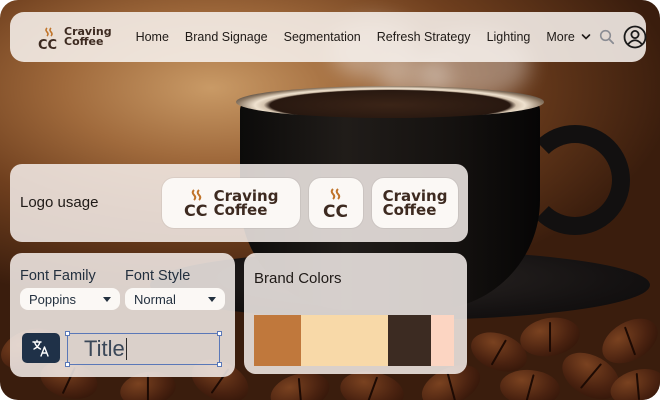 The image size is (660, 400). Describe the element at coordinates (226, 37) in the screenshot. I see `nav-link-brand-signage: Brand Signage` at that location.